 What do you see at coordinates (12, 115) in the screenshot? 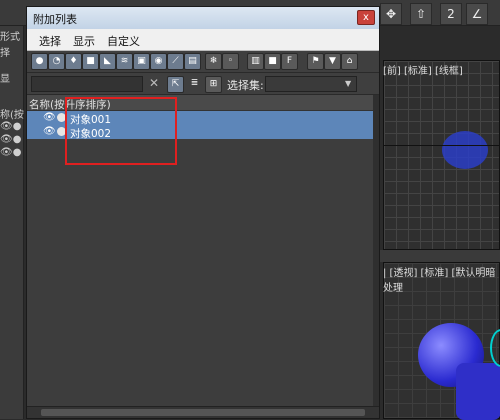
I see `left-text-0: 称(按` at bounding box center [12, 115].